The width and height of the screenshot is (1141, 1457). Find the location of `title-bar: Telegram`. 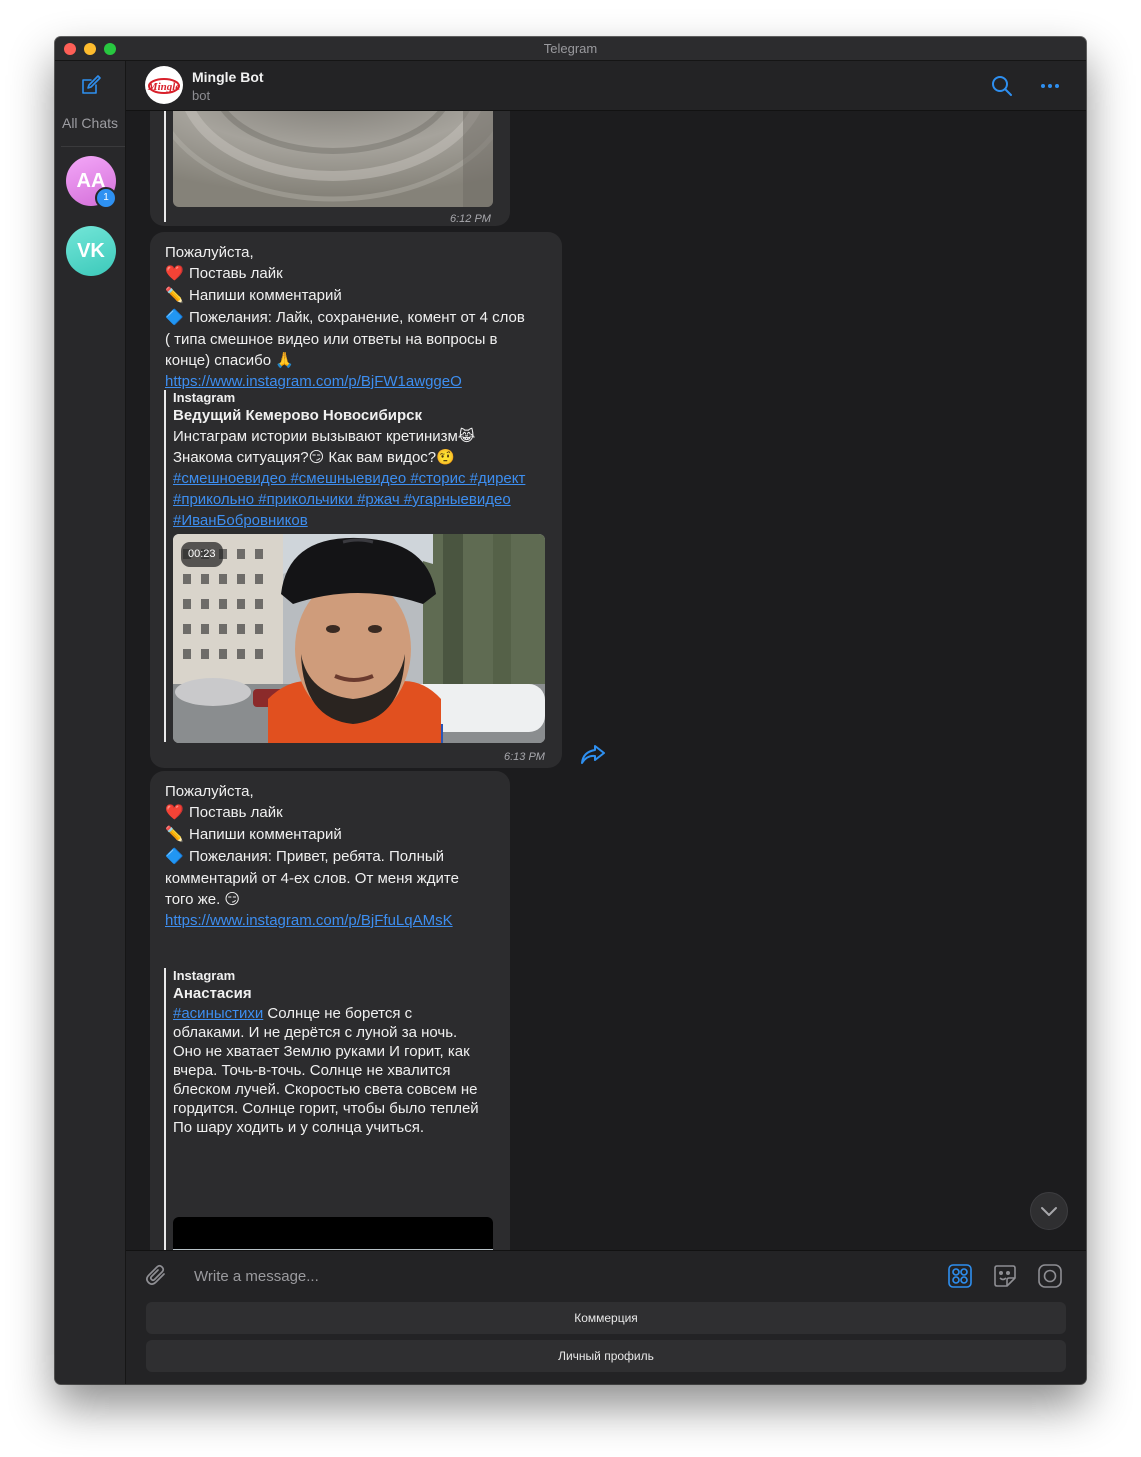

title-bar: Telegram is located at coordinates (570, 49).